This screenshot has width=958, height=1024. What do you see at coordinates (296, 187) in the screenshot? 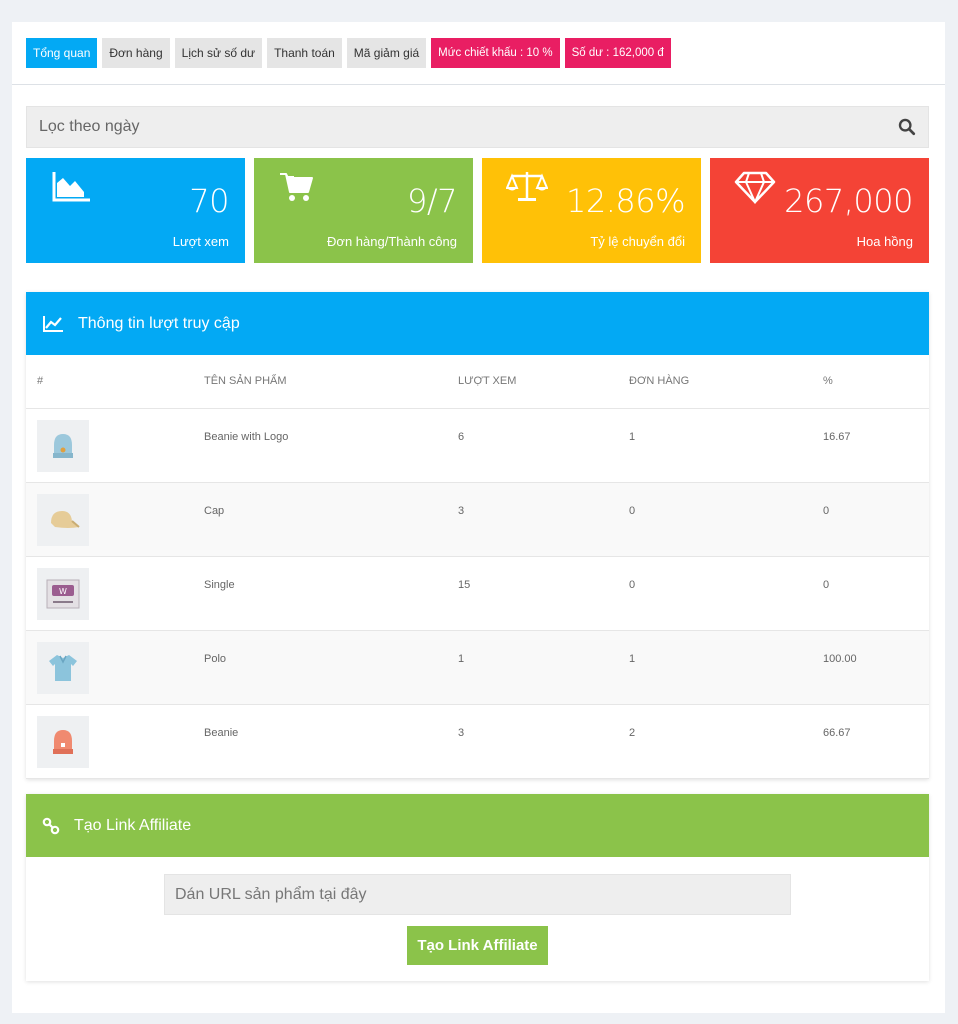
I see `cart-icon` at bounding box center [296, 187].